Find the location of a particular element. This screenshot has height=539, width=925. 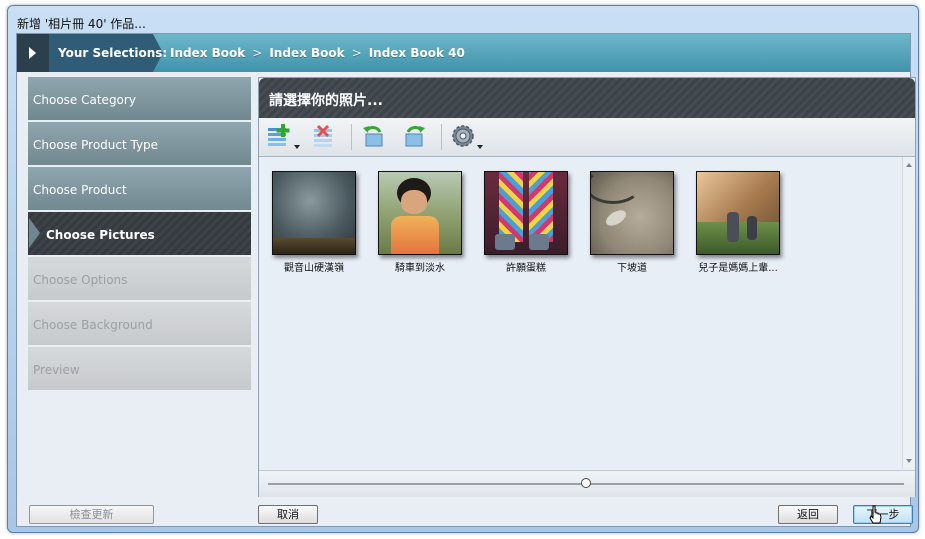

rotate-left-icon is located at coordinates (373, 136).